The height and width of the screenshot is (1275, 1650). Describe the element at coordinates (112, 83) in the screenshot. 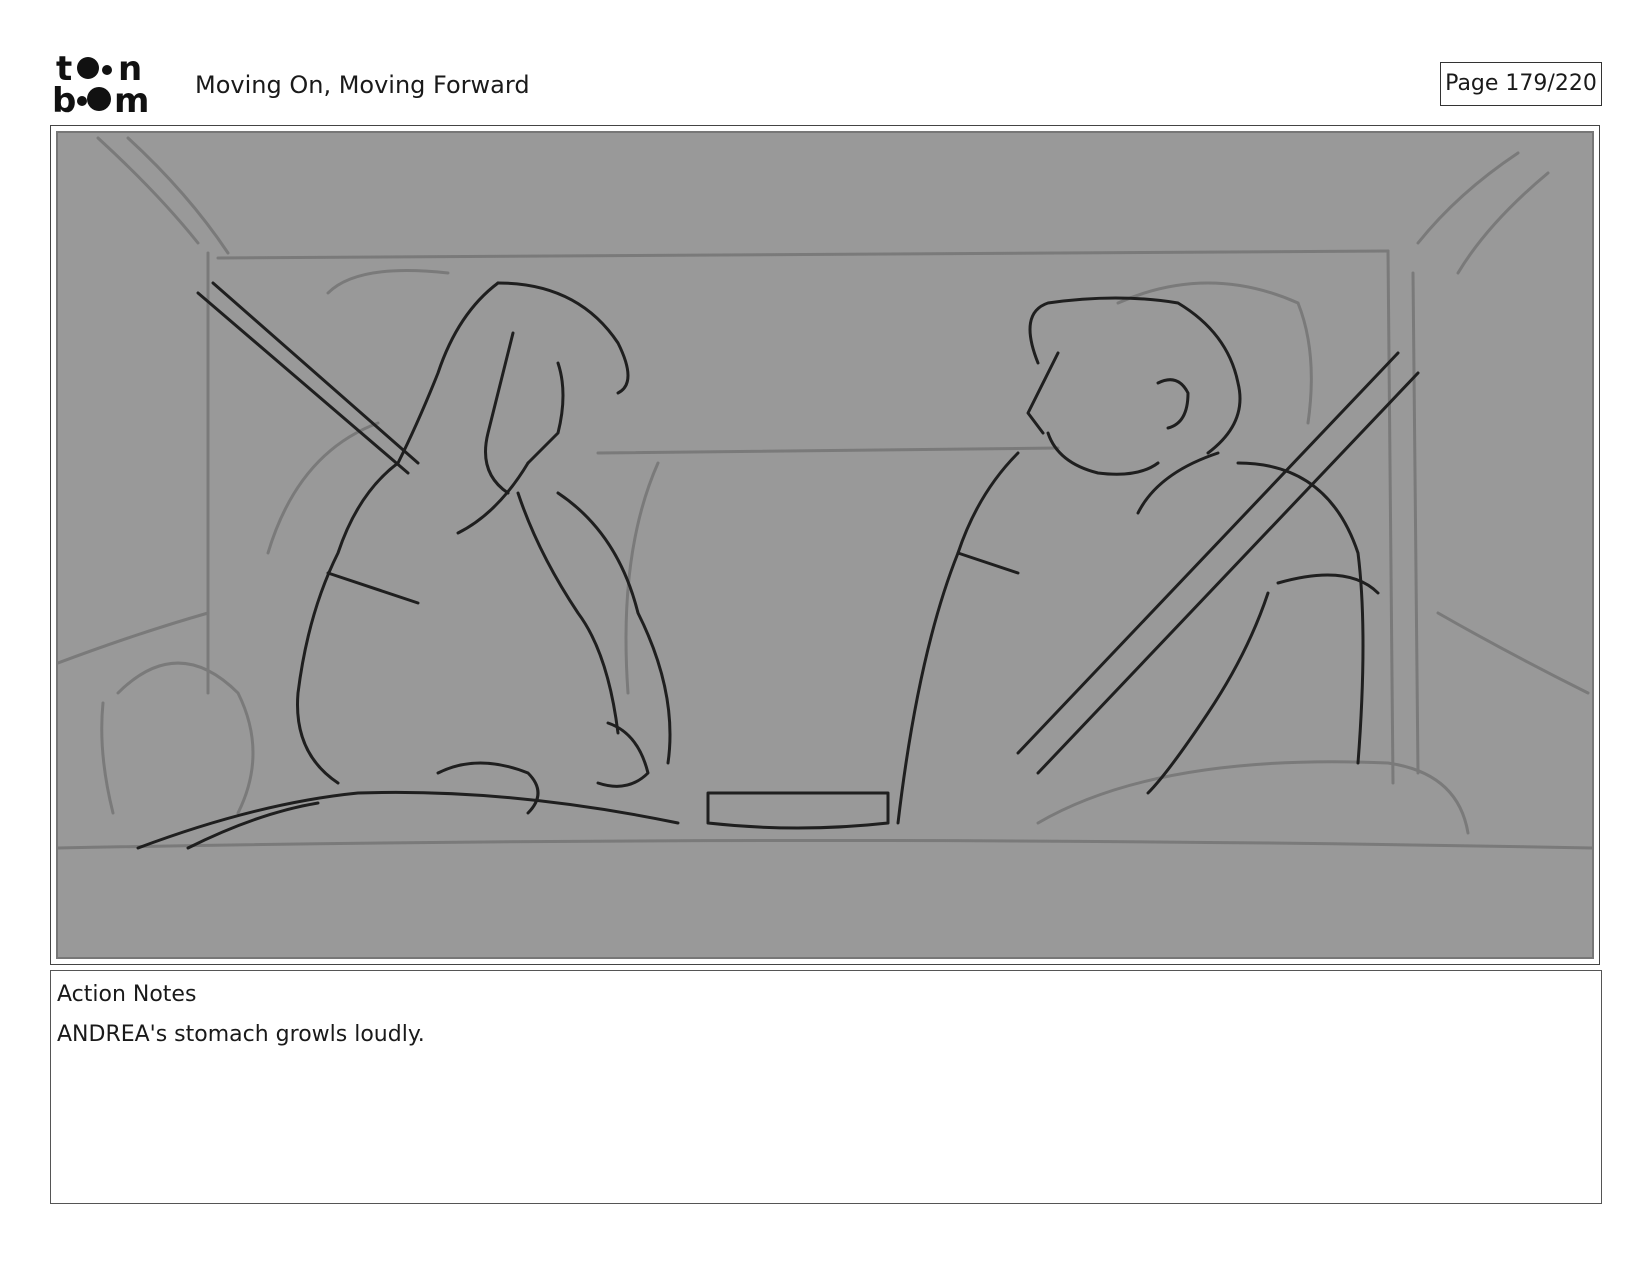

I see `toon-boom-logo: t n b m` at that location.